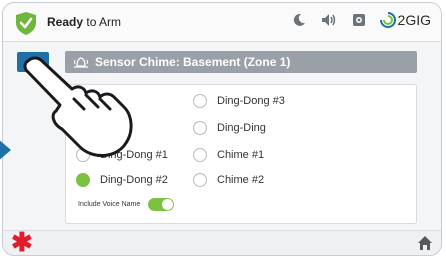 This screenshot has width=446, height=259. What do you see at coordinates (80, 112) in the screenshot?
I see `pointing-hand-icon` at bounding box center [80, 112].